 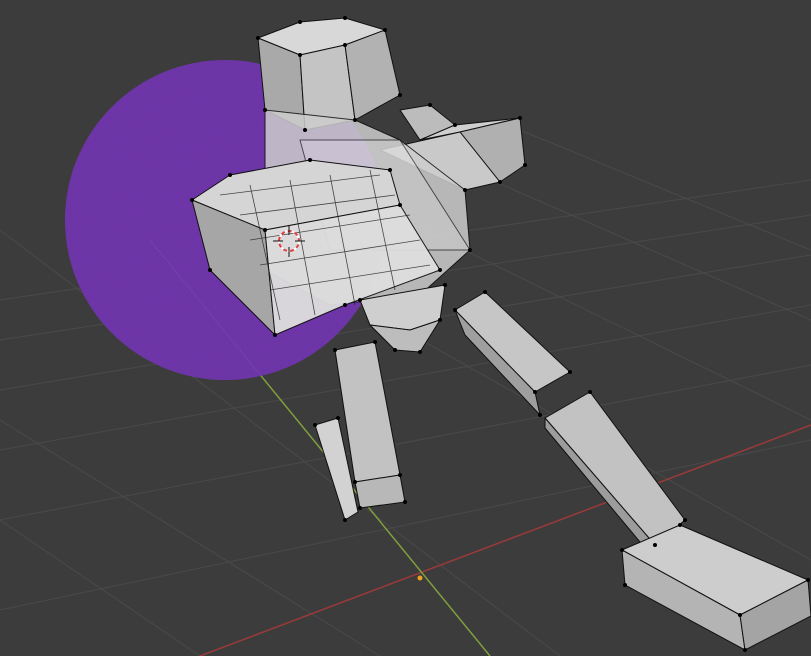 I want to click on world-origin, so click(x=420, y=578).